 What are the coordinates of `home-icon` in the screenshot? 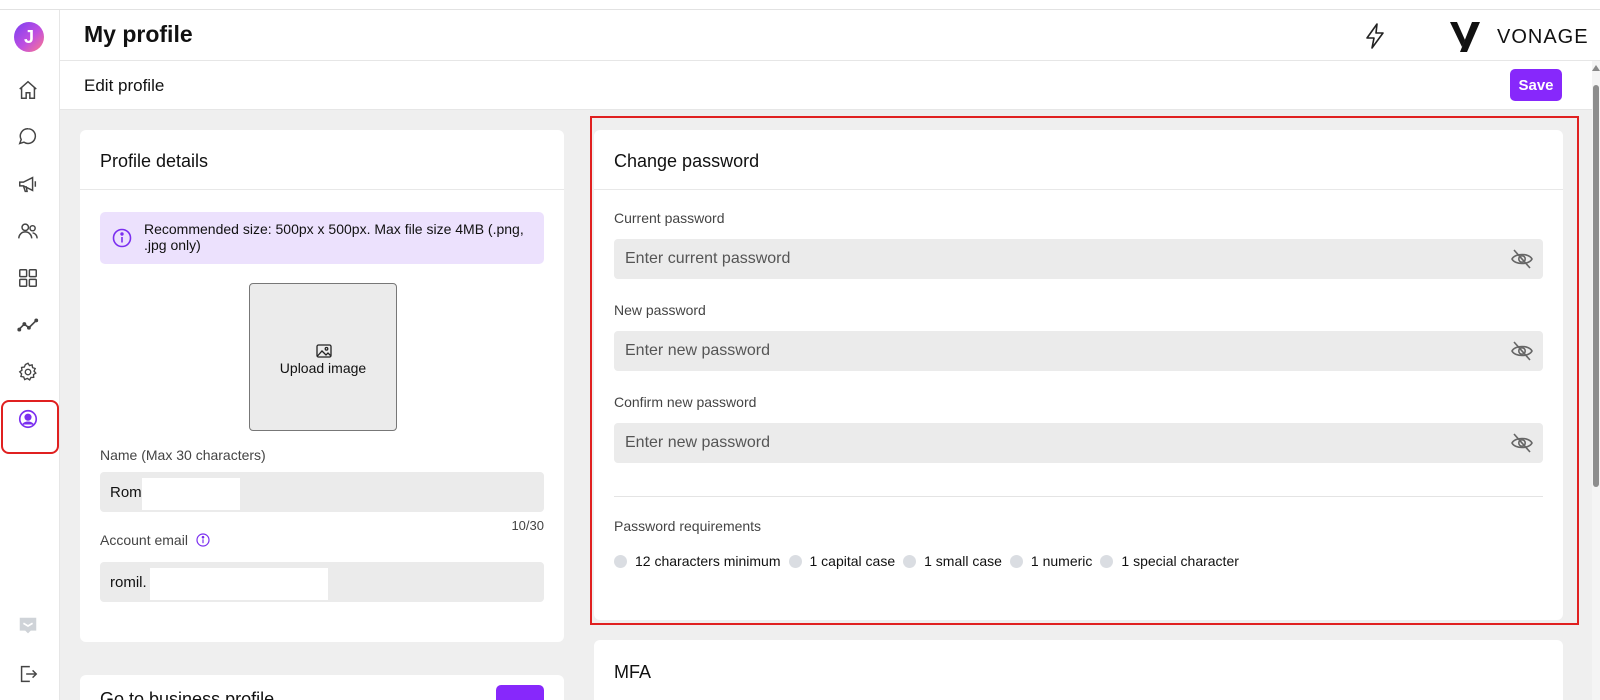 It's located at (28, 90).